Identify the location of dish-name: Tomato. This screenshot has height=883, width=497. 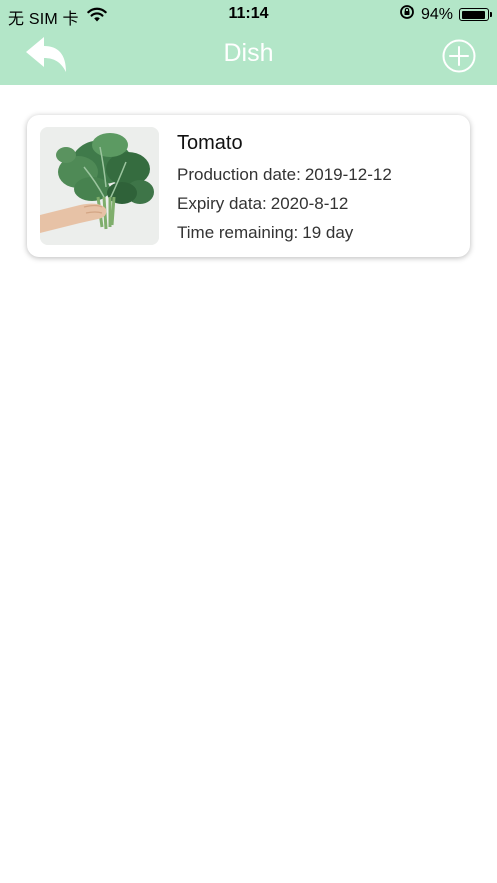
(210, 143).